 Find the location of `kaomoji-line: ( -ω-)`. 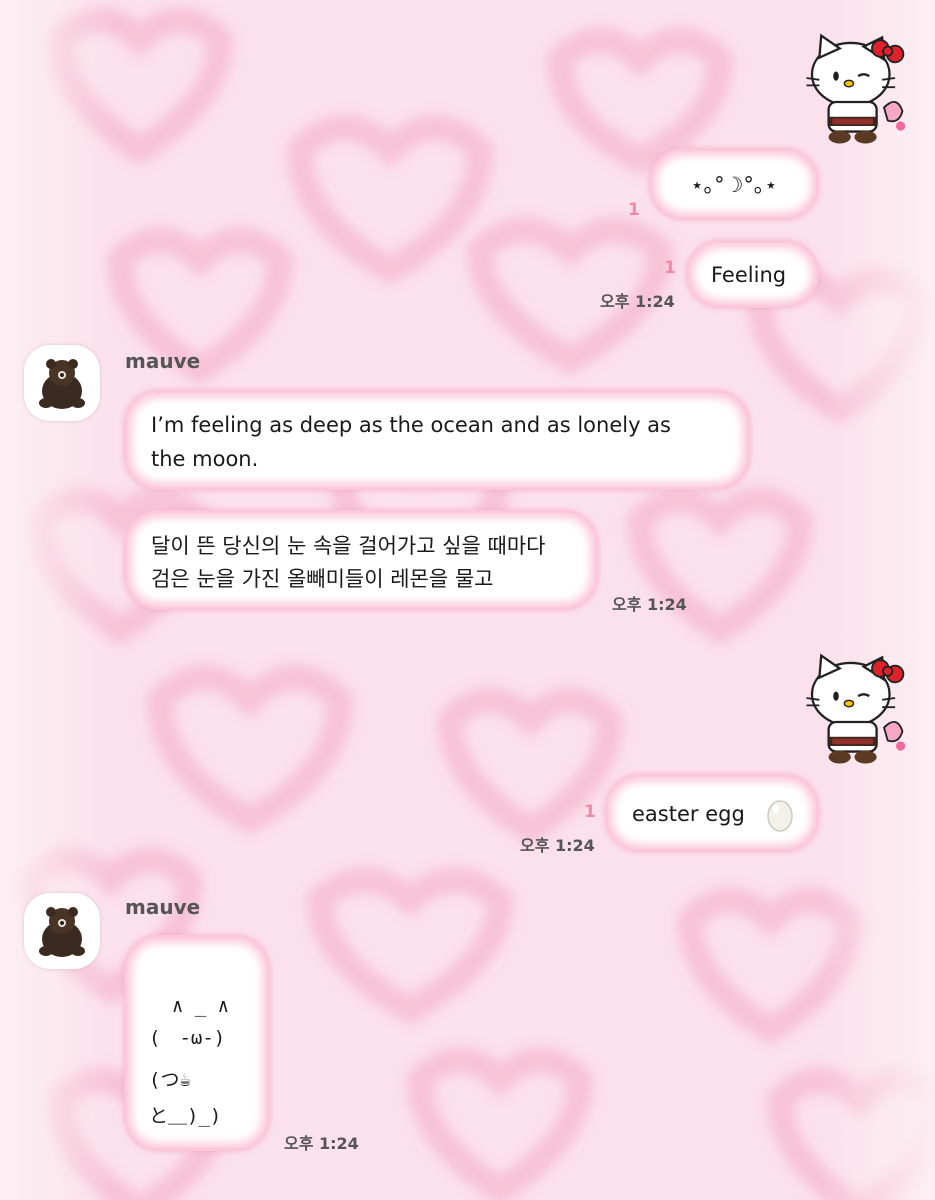

kaomoji-line: ( -ω-) is located at coordinates (187, 1038).